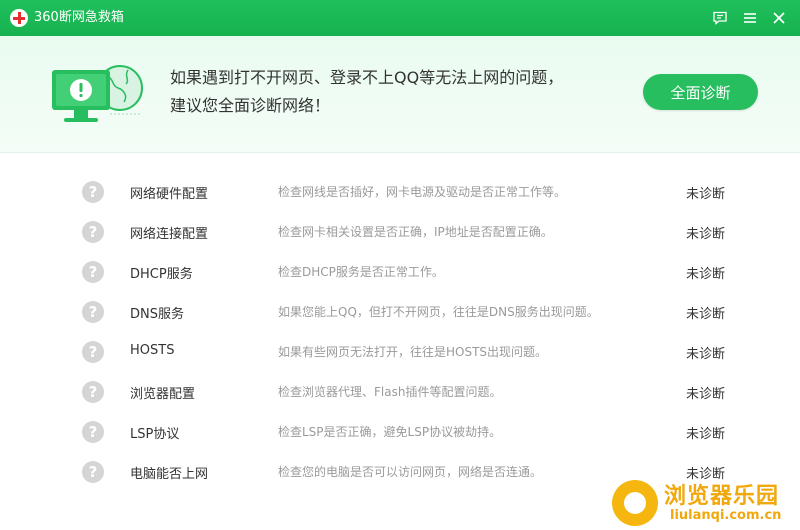 This screenshot has height=530, width=800. Describe the element at coordinates (152, 350) in the screenshot. I see `item-name: HOSTS` at that location.